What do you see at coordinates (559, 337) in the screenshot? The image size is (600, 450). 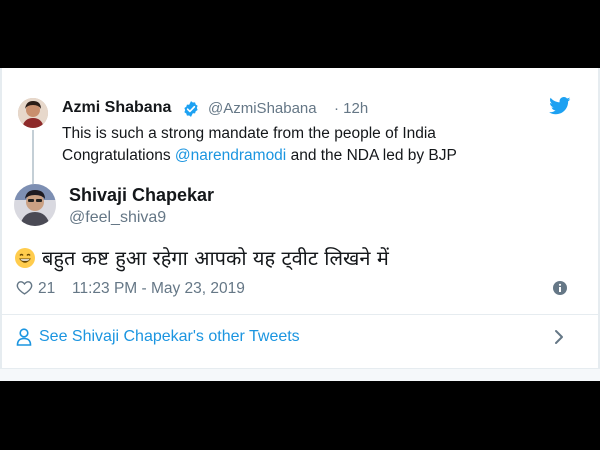 I see `chevron-right-icon` at bounding box center [559, 337].